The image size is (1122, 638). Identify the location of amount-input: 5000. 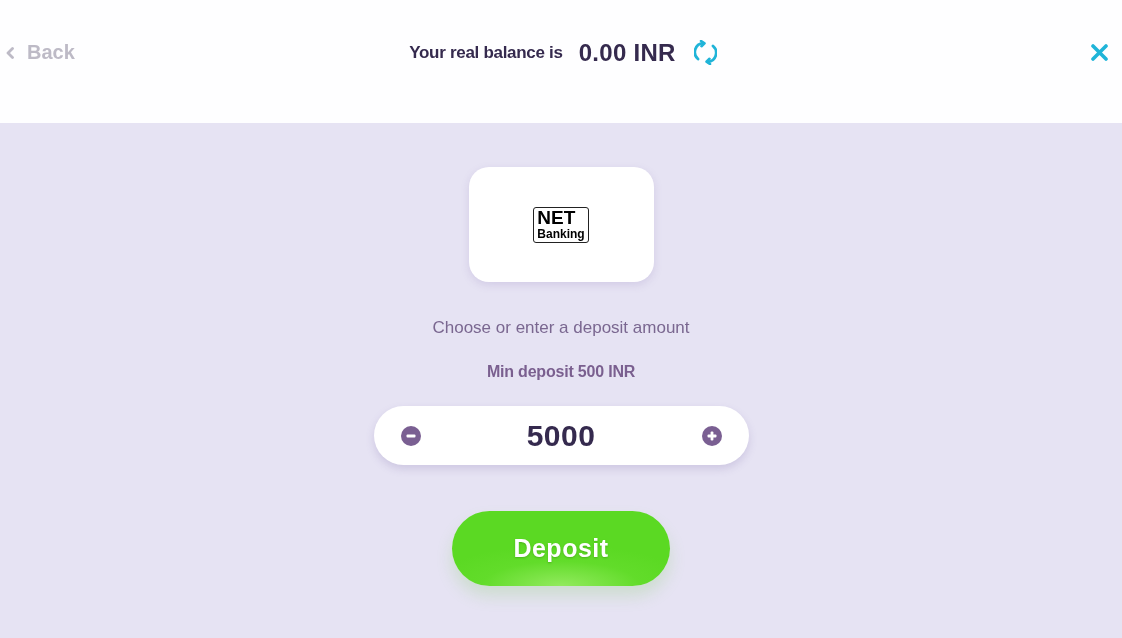
(561, 435).